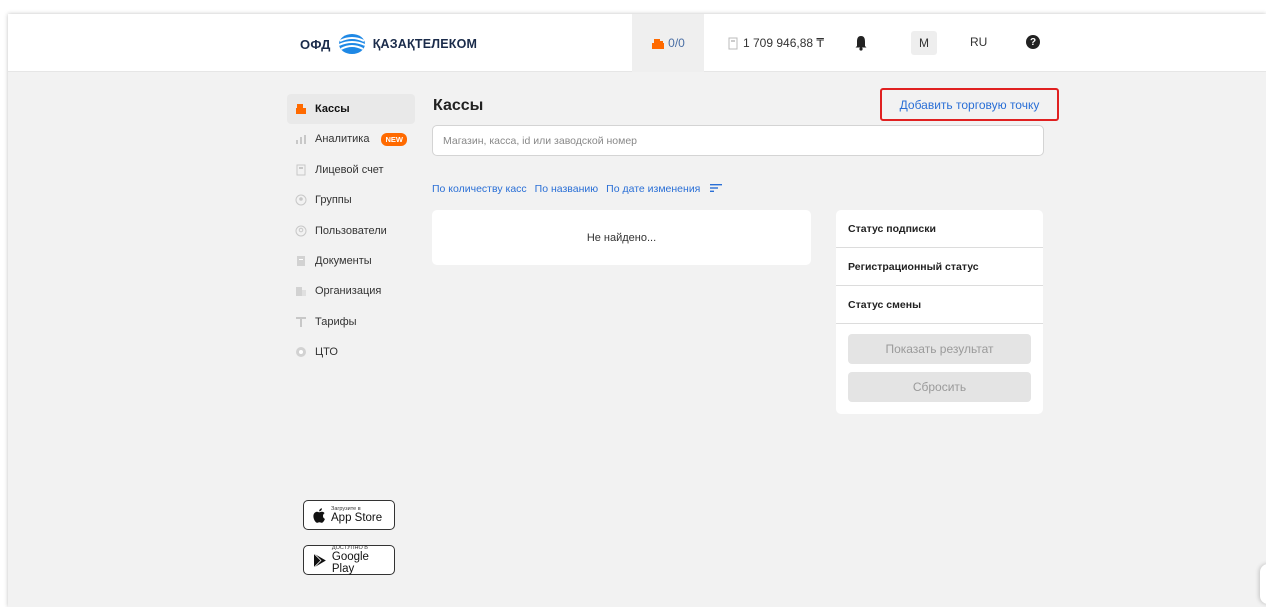 Image resolution: width=1266 pixels, height=607 pixels. I want to click on service-icon, so click(301, 352).